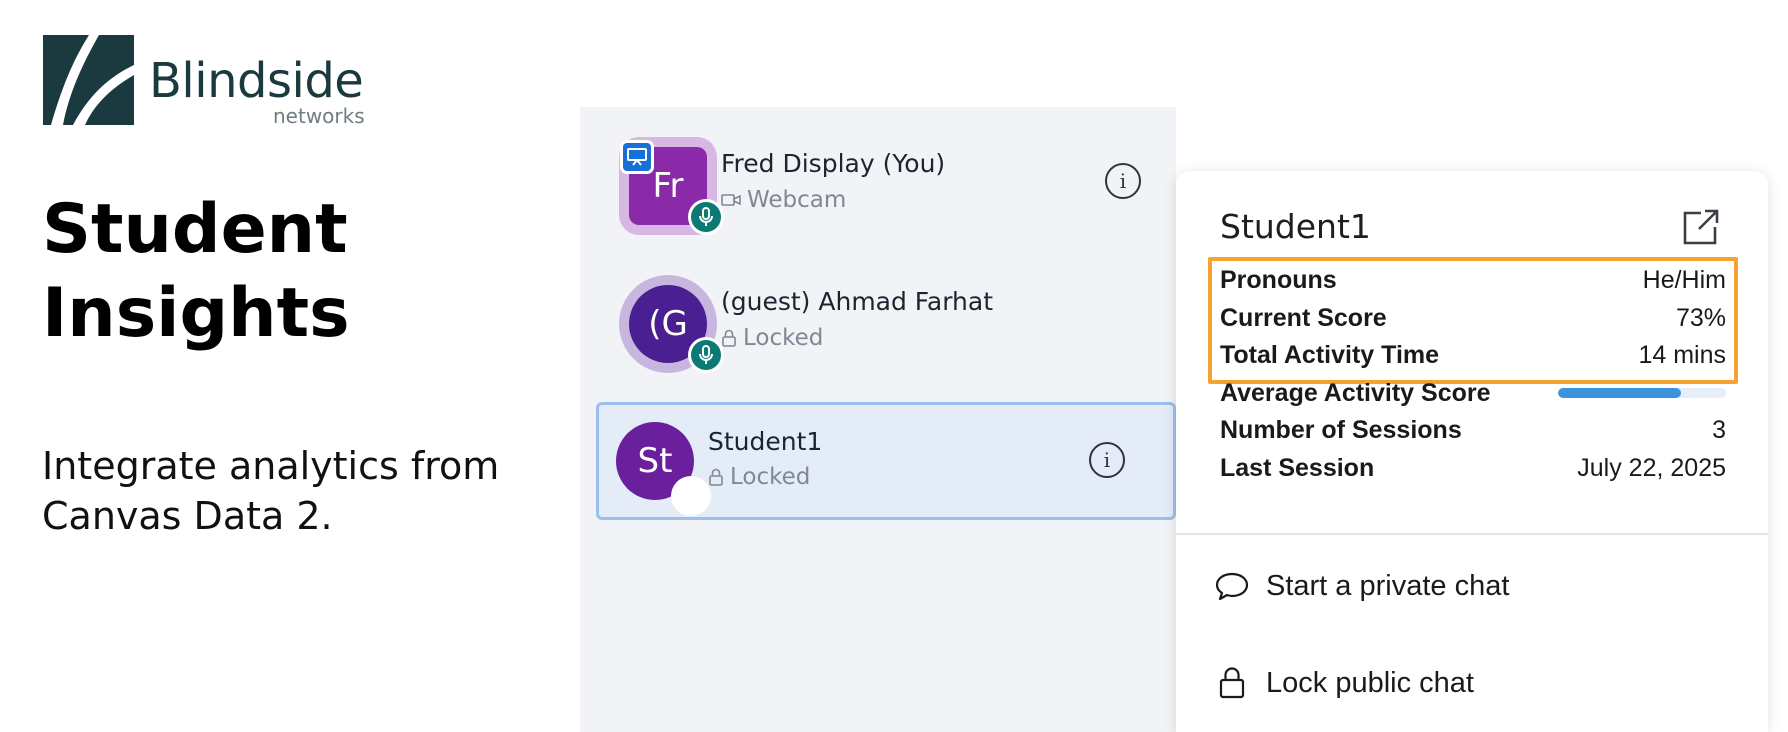 This screenshot has width=1788, height=732. I want to click on avg-activity-label: Average Activity Score, so click(1355, 392).